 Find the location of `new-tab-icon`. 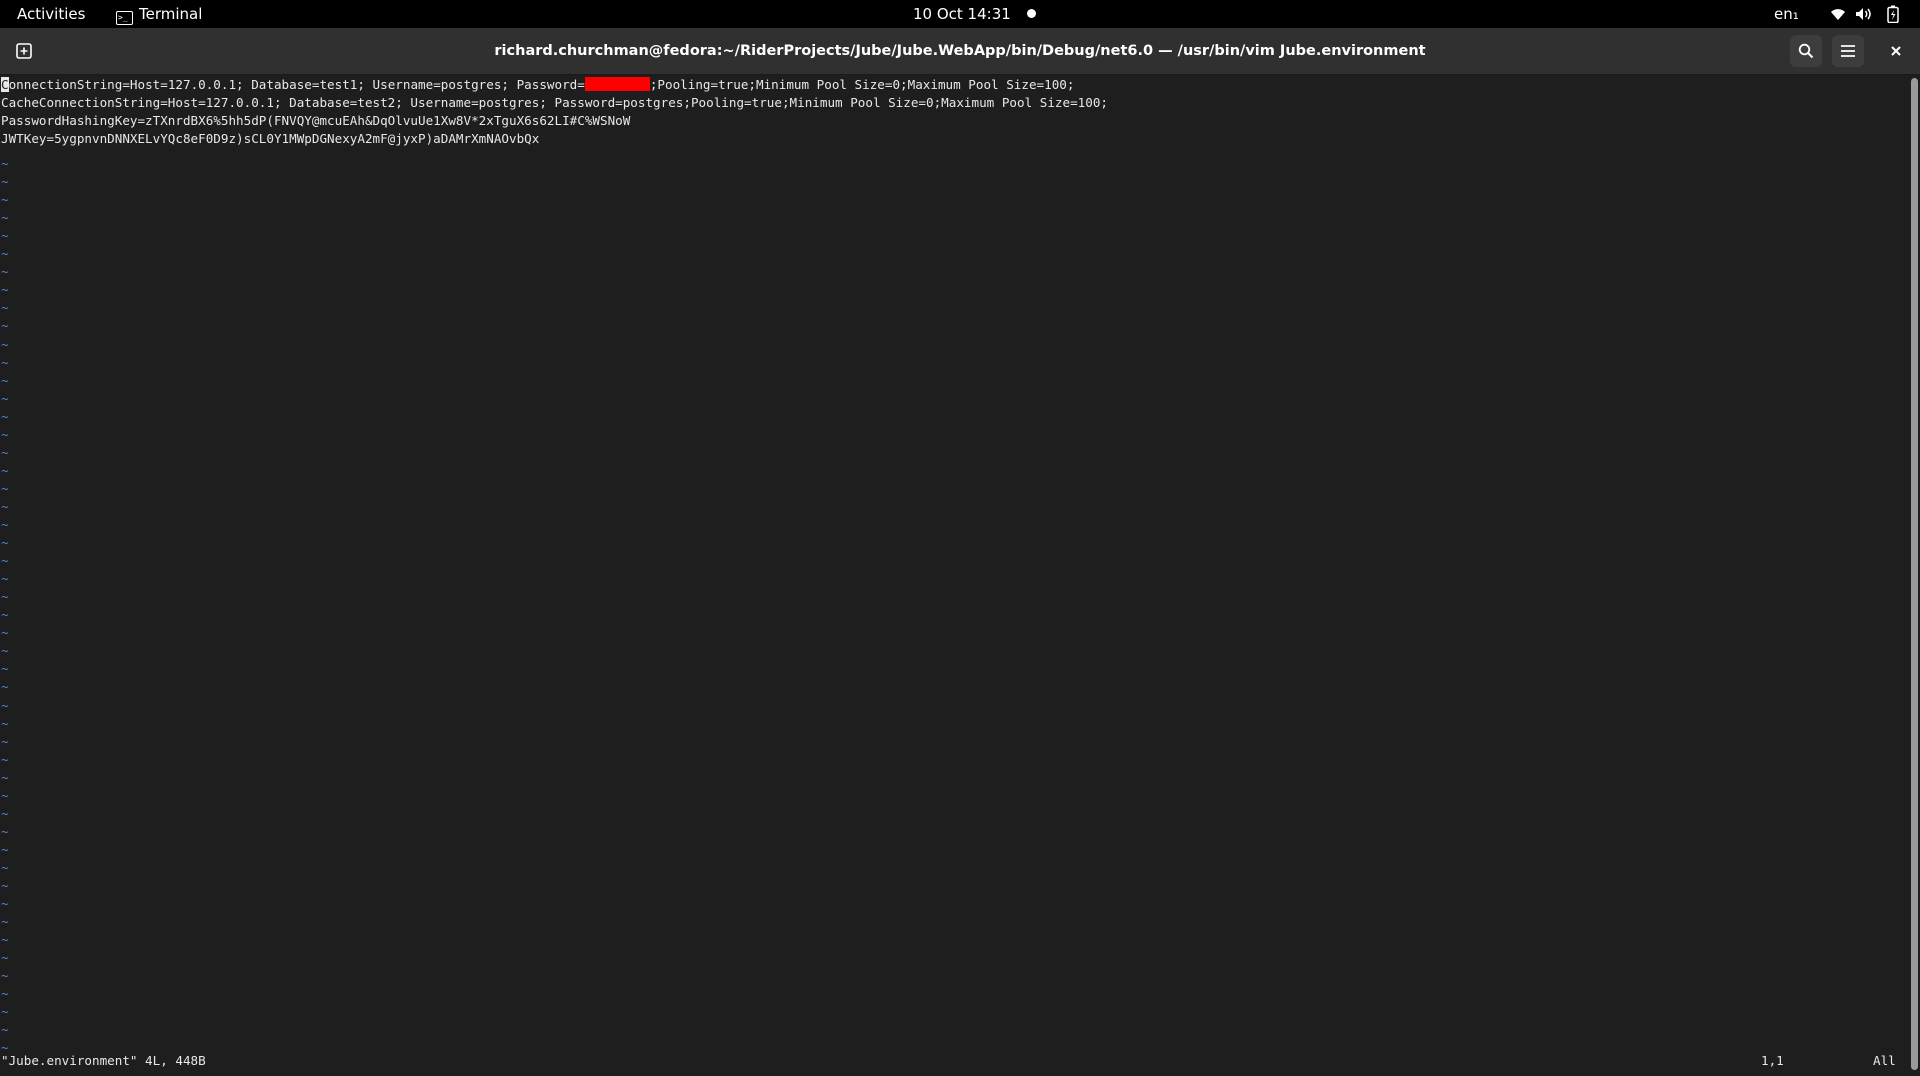

new-tab-icon is located at coordinates (24, 51).